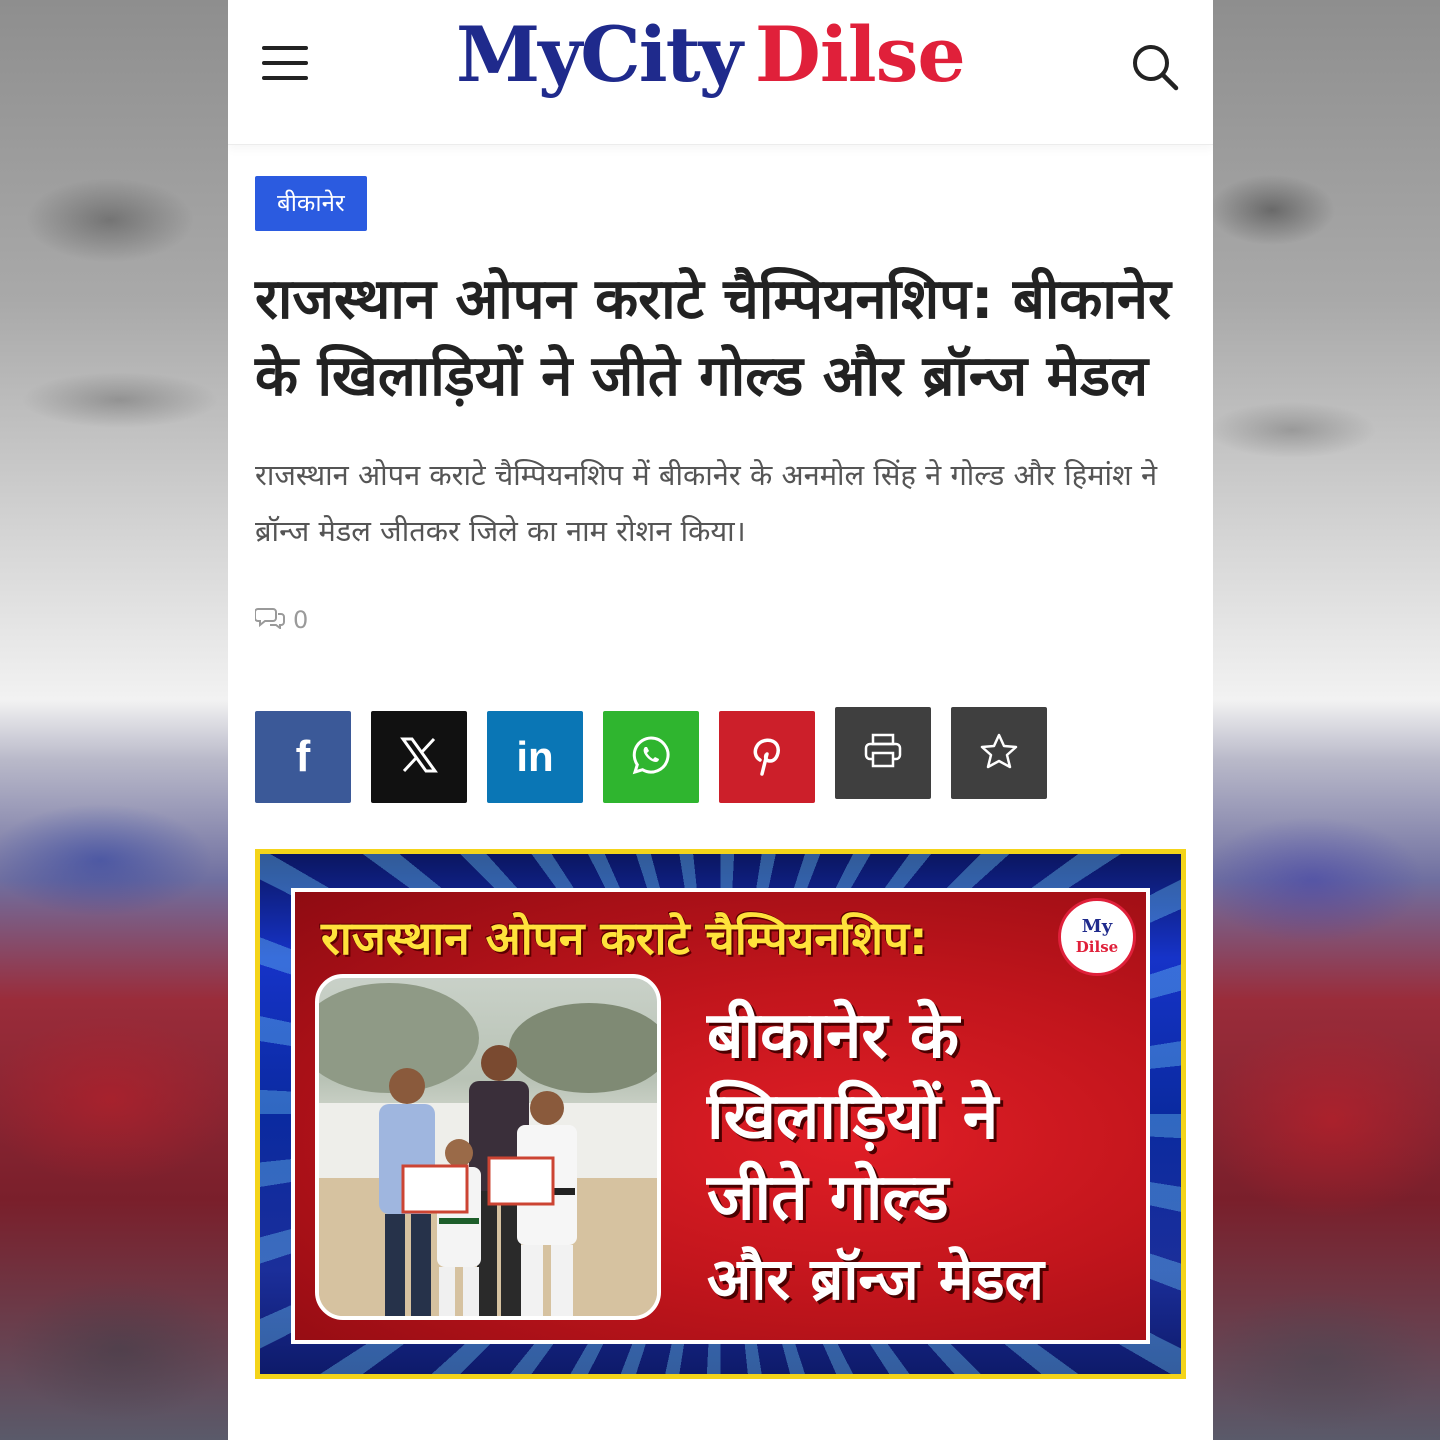 The image size is (1440, 1440). I want to click on star-icon, so click(999, 753).